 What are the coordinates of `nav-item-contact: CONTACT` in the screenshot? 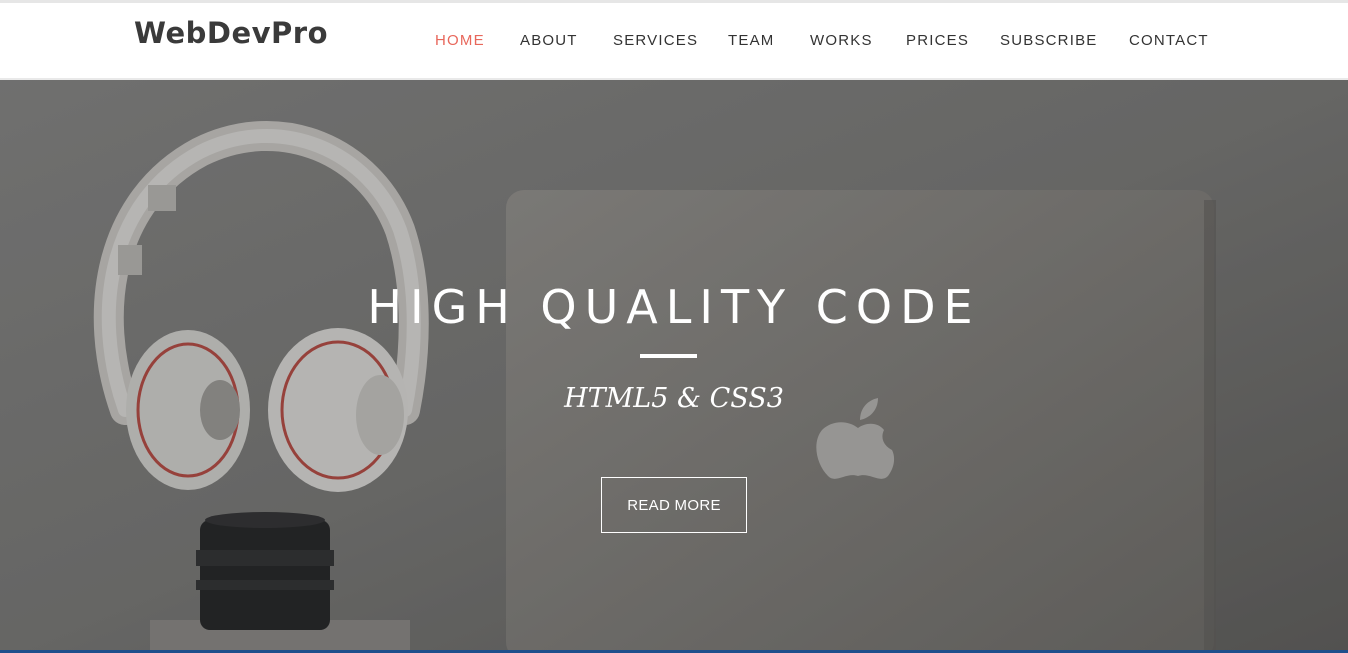 It's located at (1169, 40).